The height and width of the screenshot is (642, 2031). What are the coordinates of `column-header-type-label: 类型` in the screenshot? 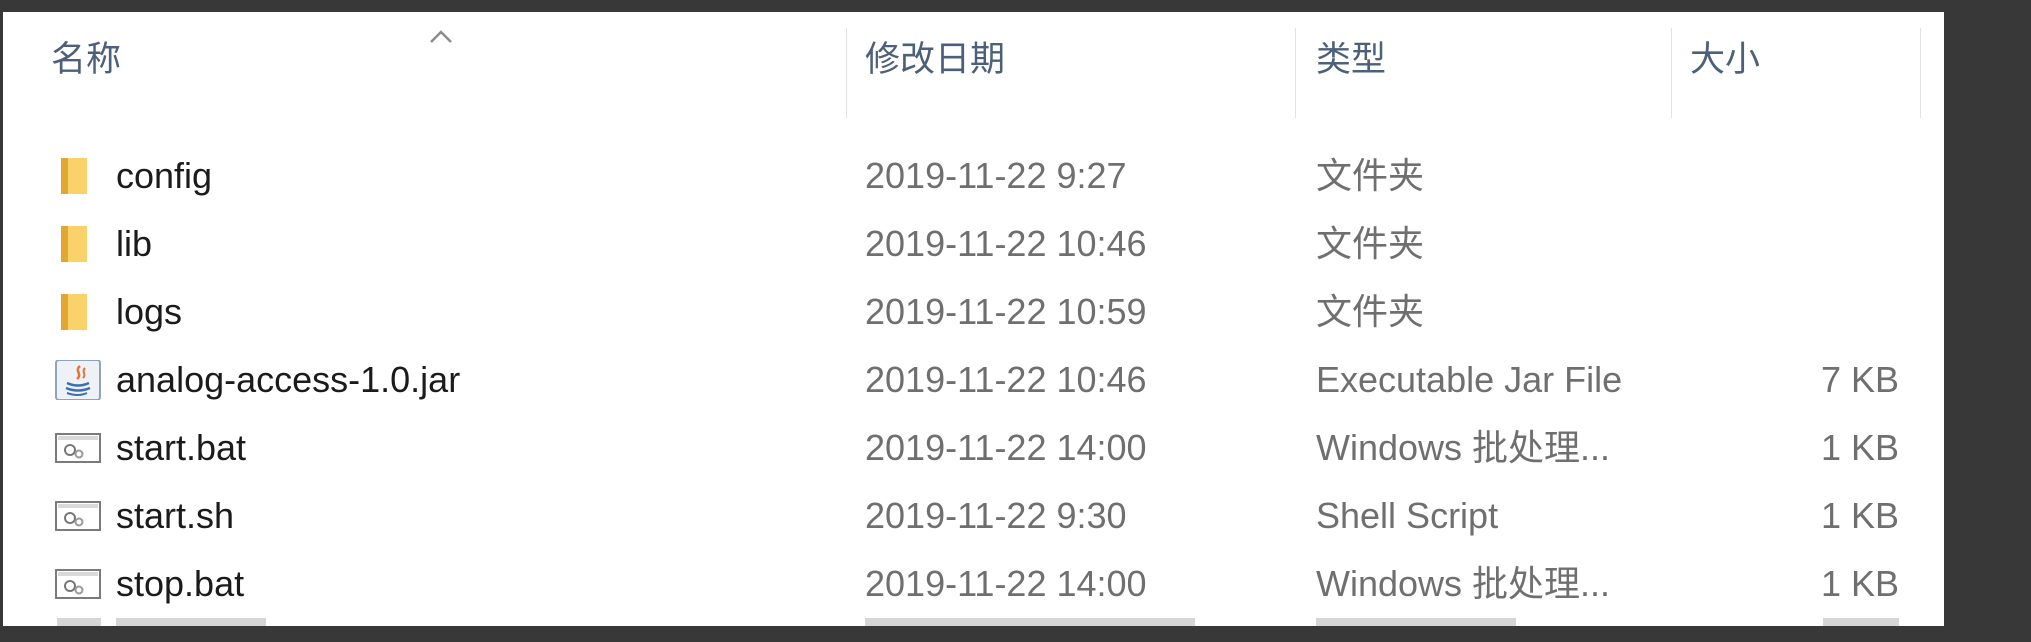 It's located at (1351, 59).